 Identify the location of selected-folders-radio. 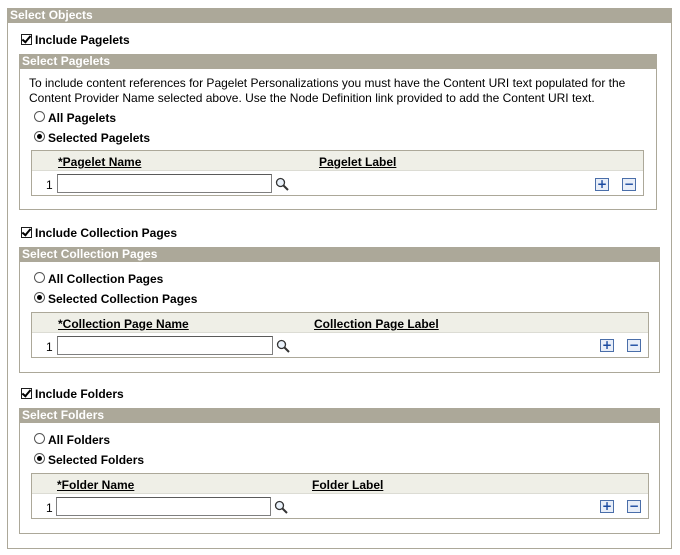
(39, 458).